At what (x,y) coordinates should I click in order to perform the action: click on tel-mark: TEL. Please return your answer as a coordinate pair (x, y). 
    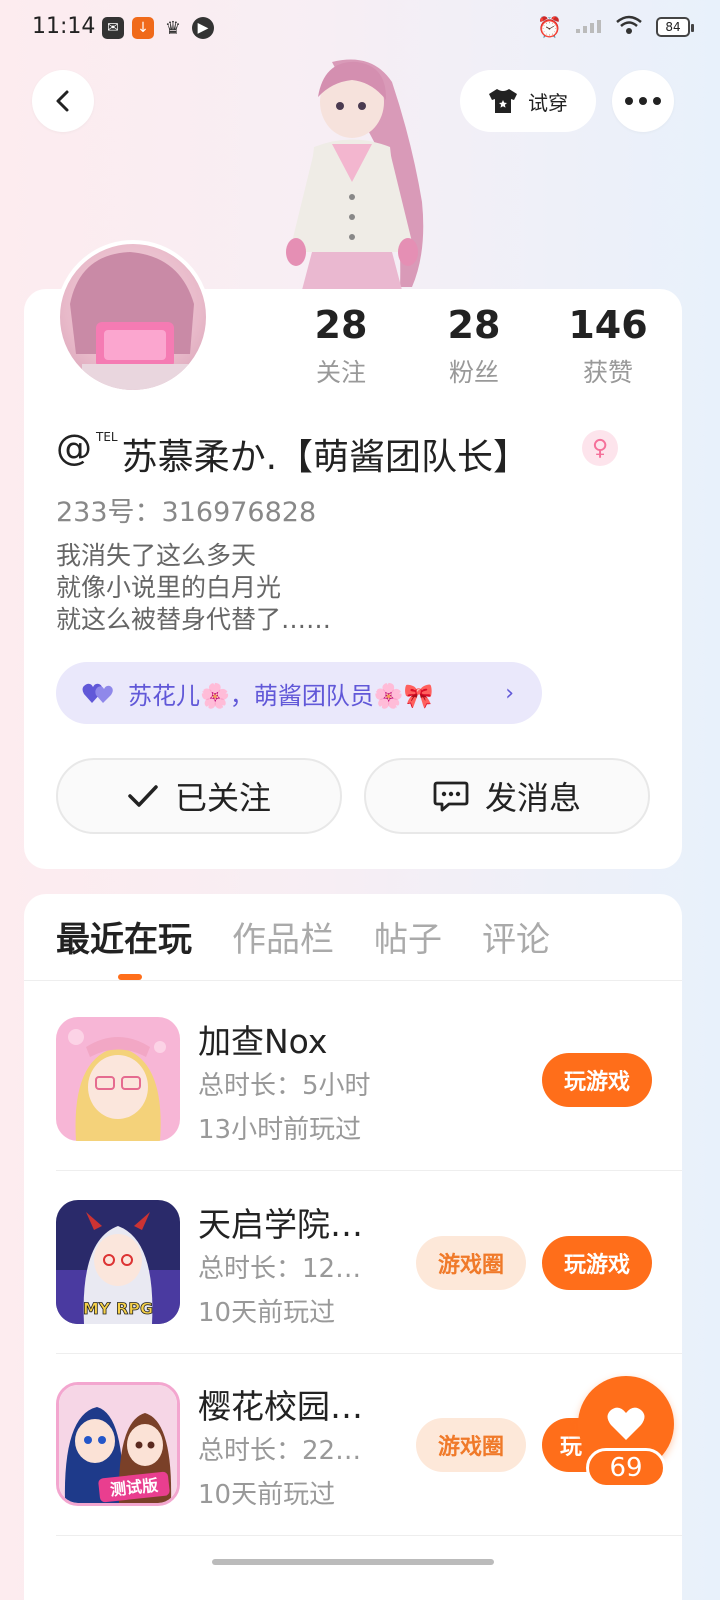
    Looking at the image, I should click on (107, 437).